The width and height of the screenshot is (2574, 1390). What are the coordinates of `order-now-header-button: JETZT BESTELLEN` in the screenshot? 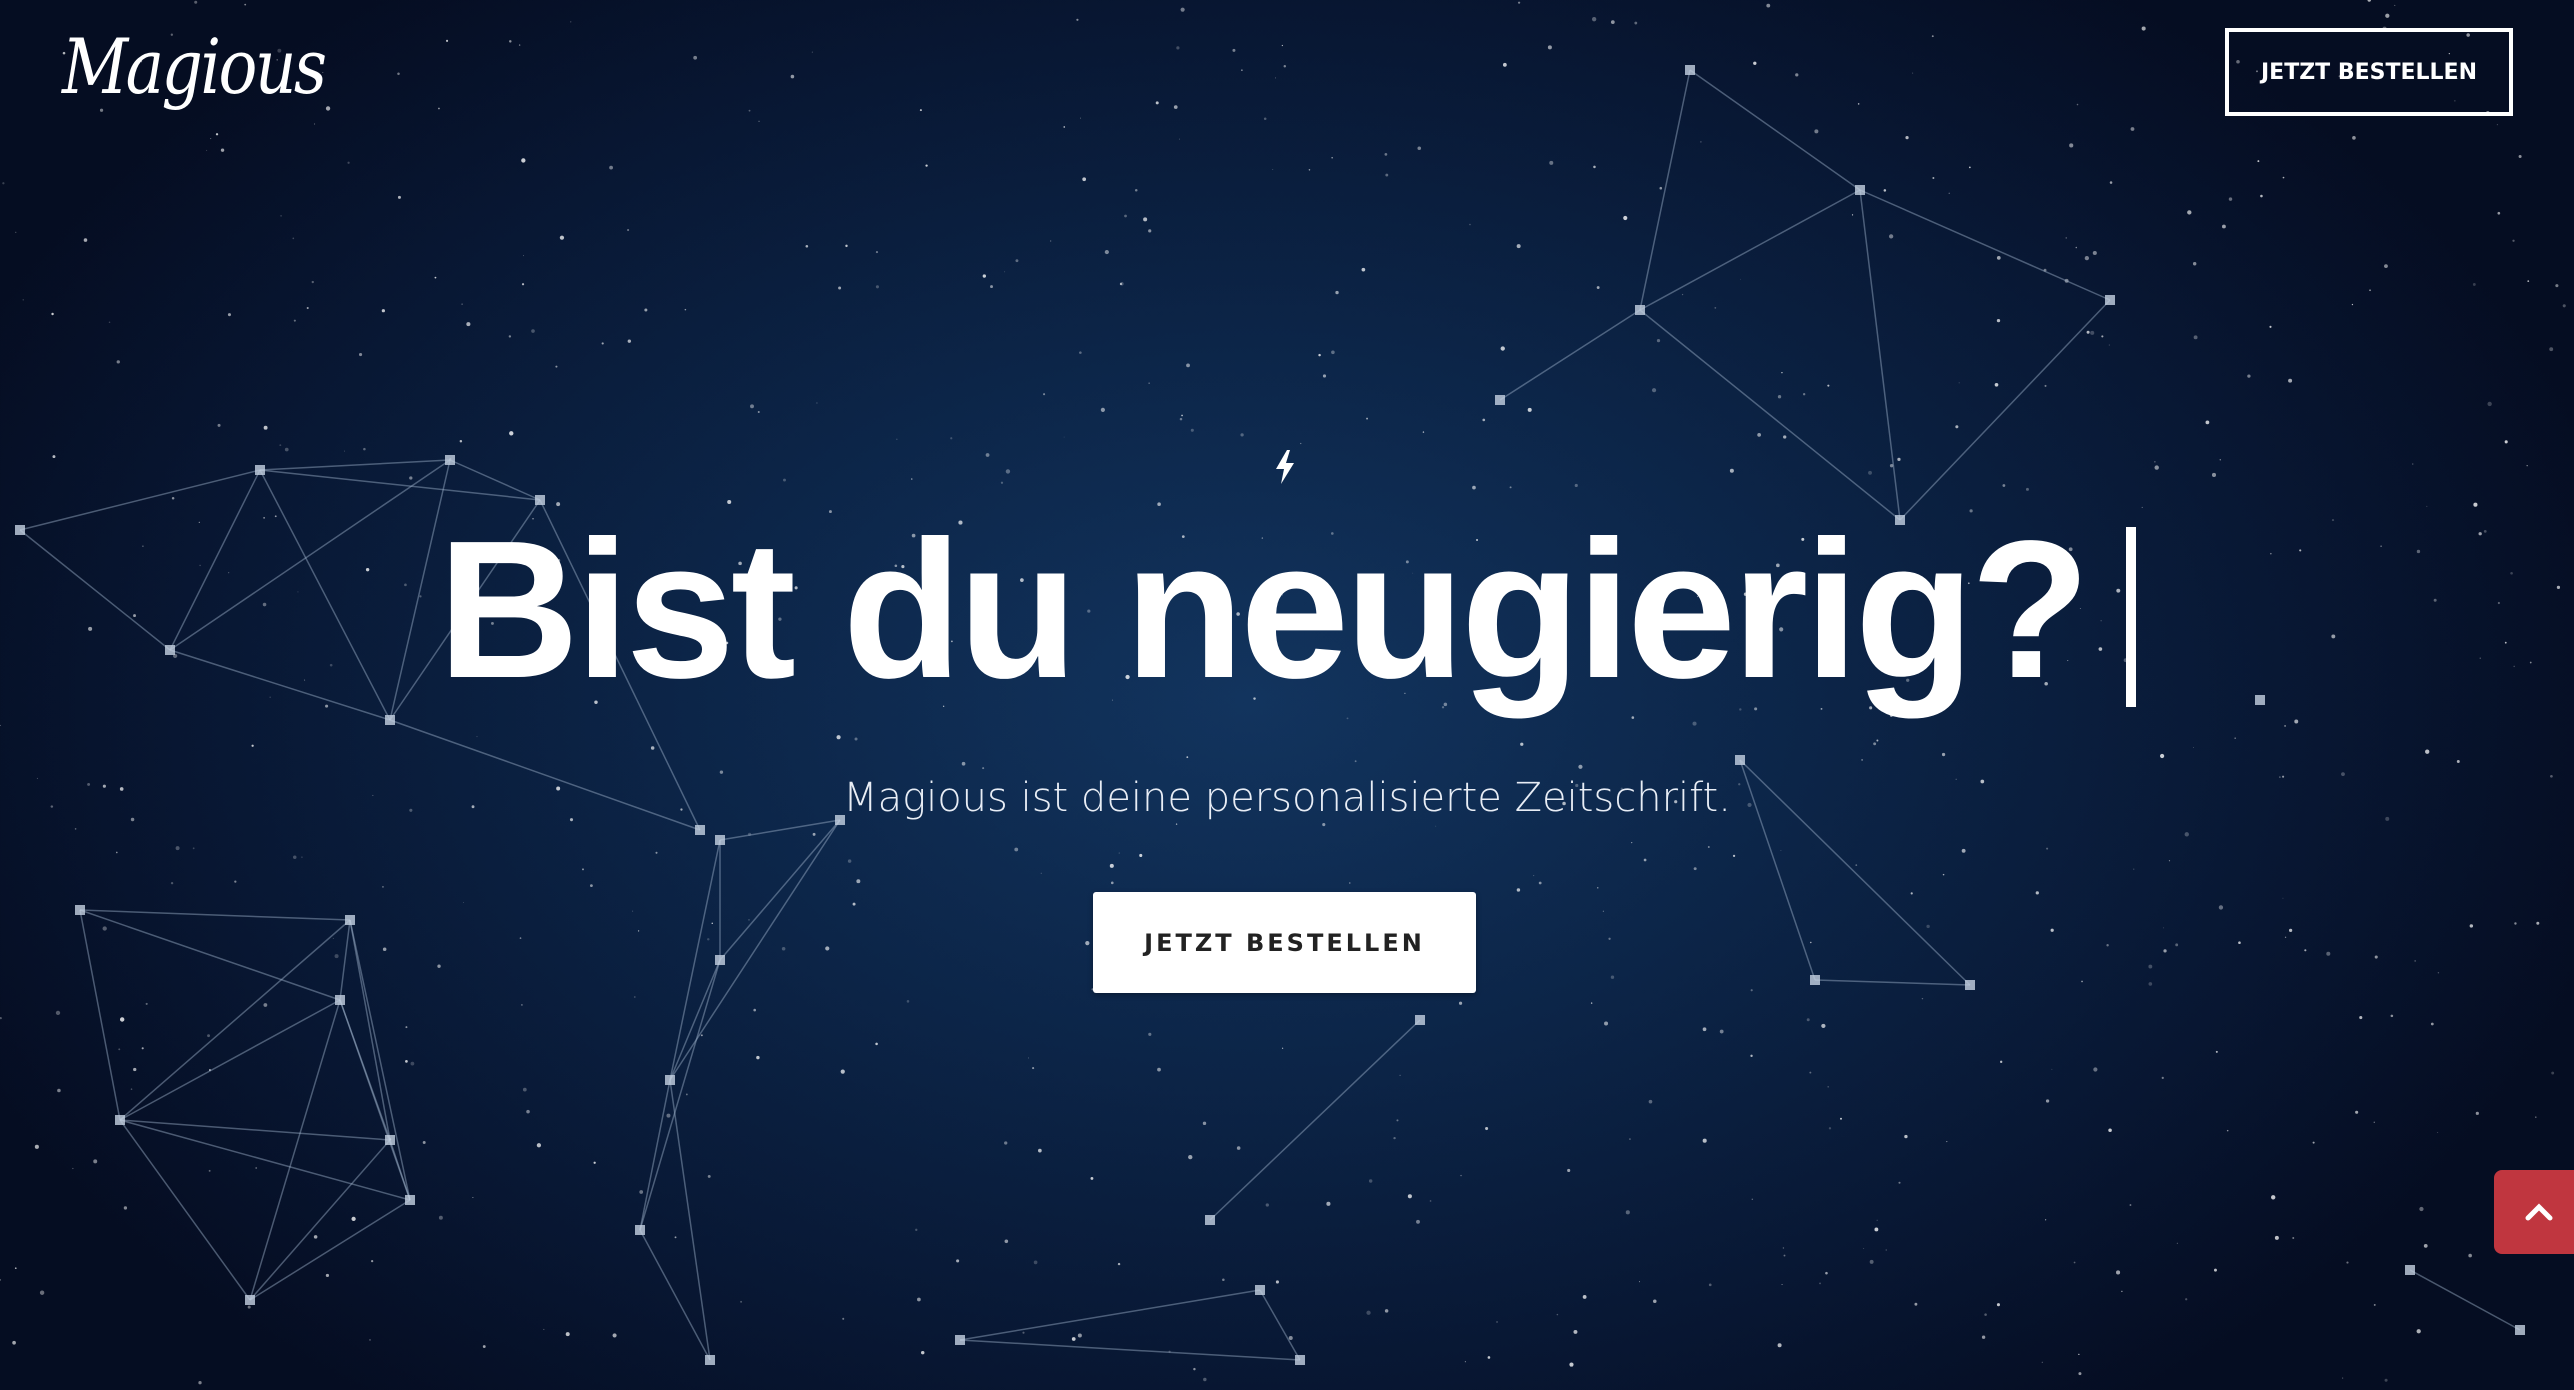 It's located at (2369, 72).